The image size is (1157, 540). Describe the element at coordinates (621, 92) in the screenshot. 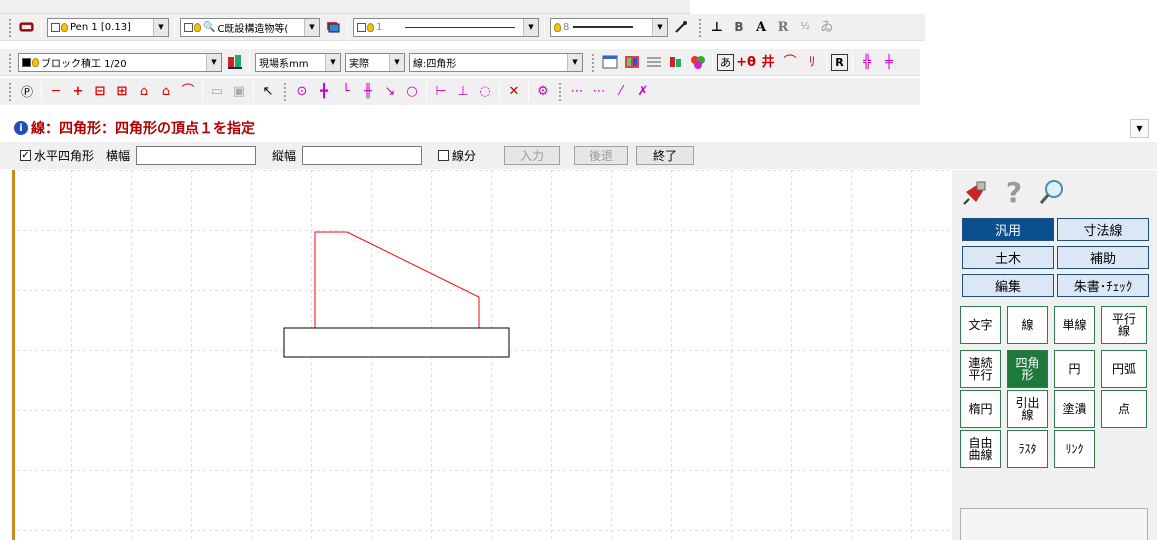

I see `measure-line-icon: ⁄` at that location.